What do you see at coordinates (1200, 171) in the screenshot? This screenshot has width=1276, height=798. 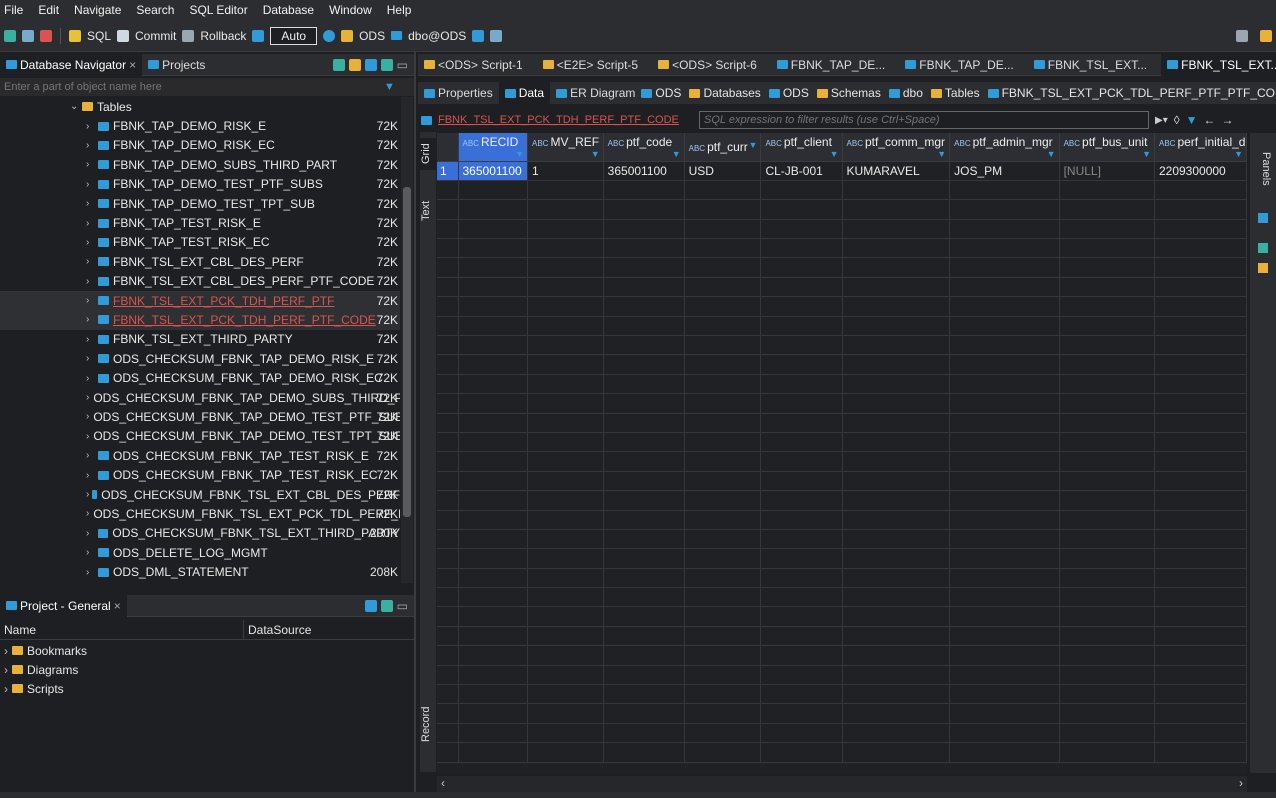 I see `table-cell: 2209300000` at bounding box center [1200, 171].